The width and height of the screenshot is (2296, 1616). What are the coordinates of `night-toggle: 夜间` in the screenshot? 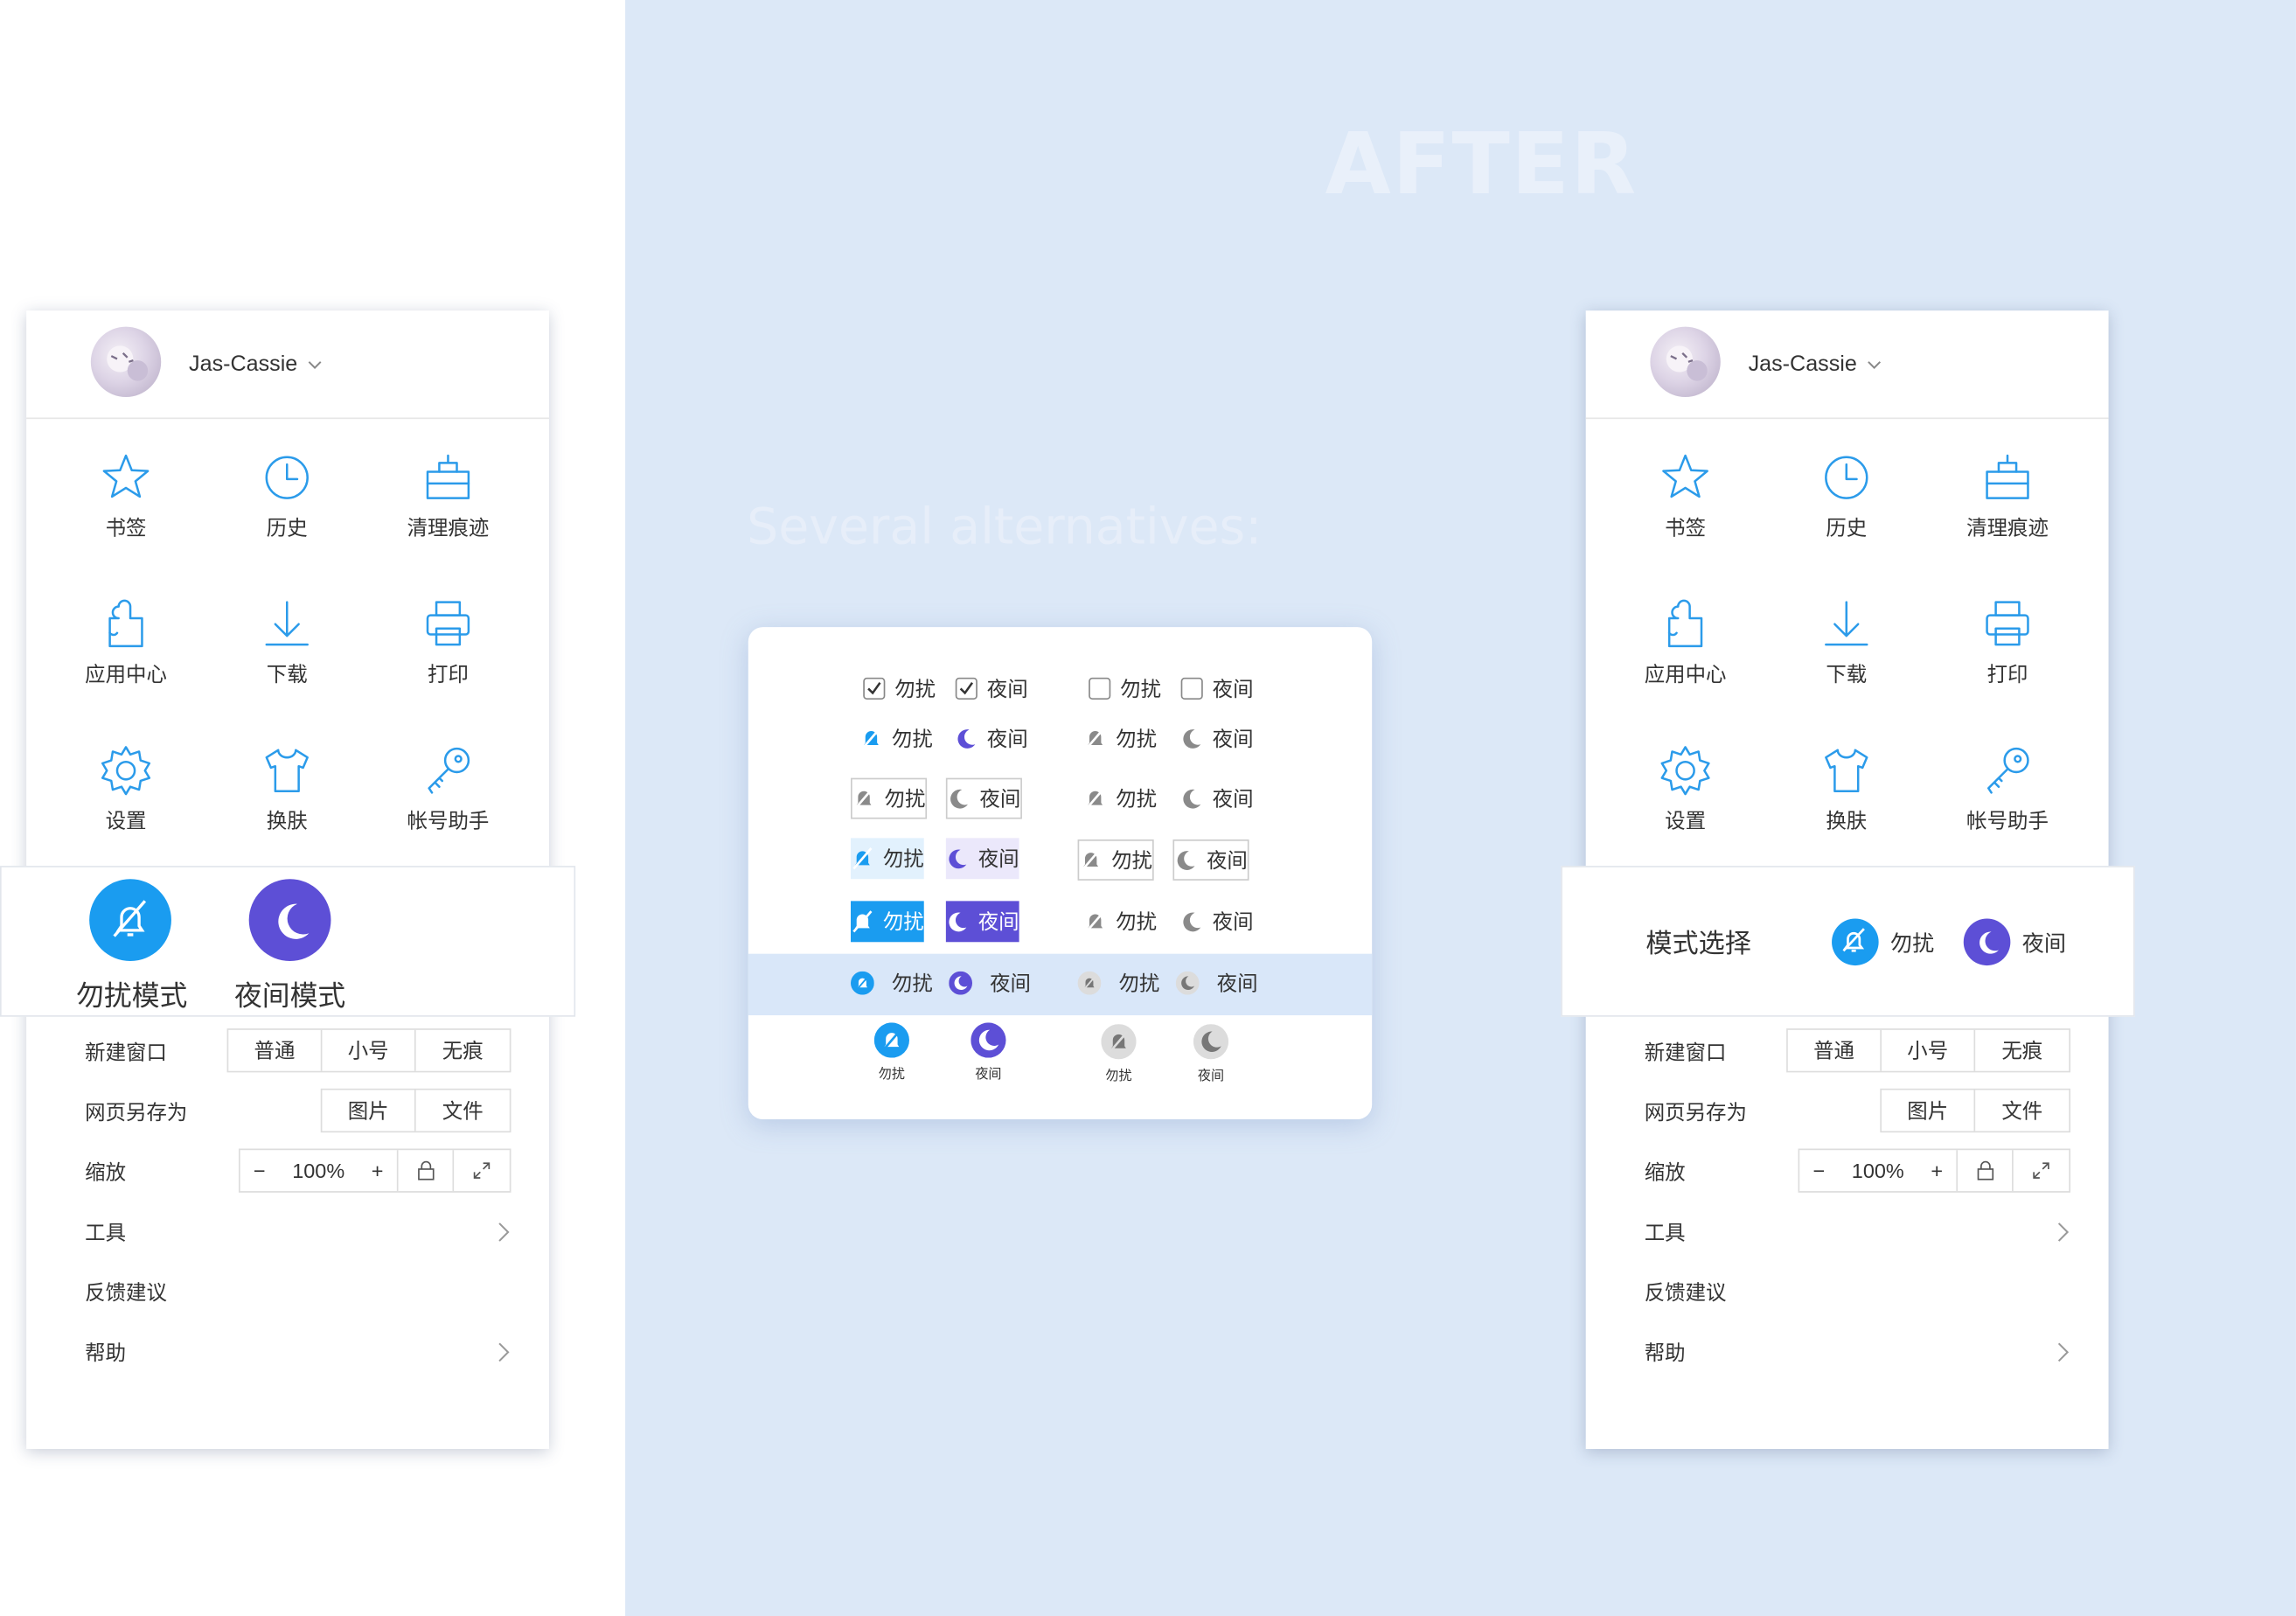 It's located at (2014, 942).